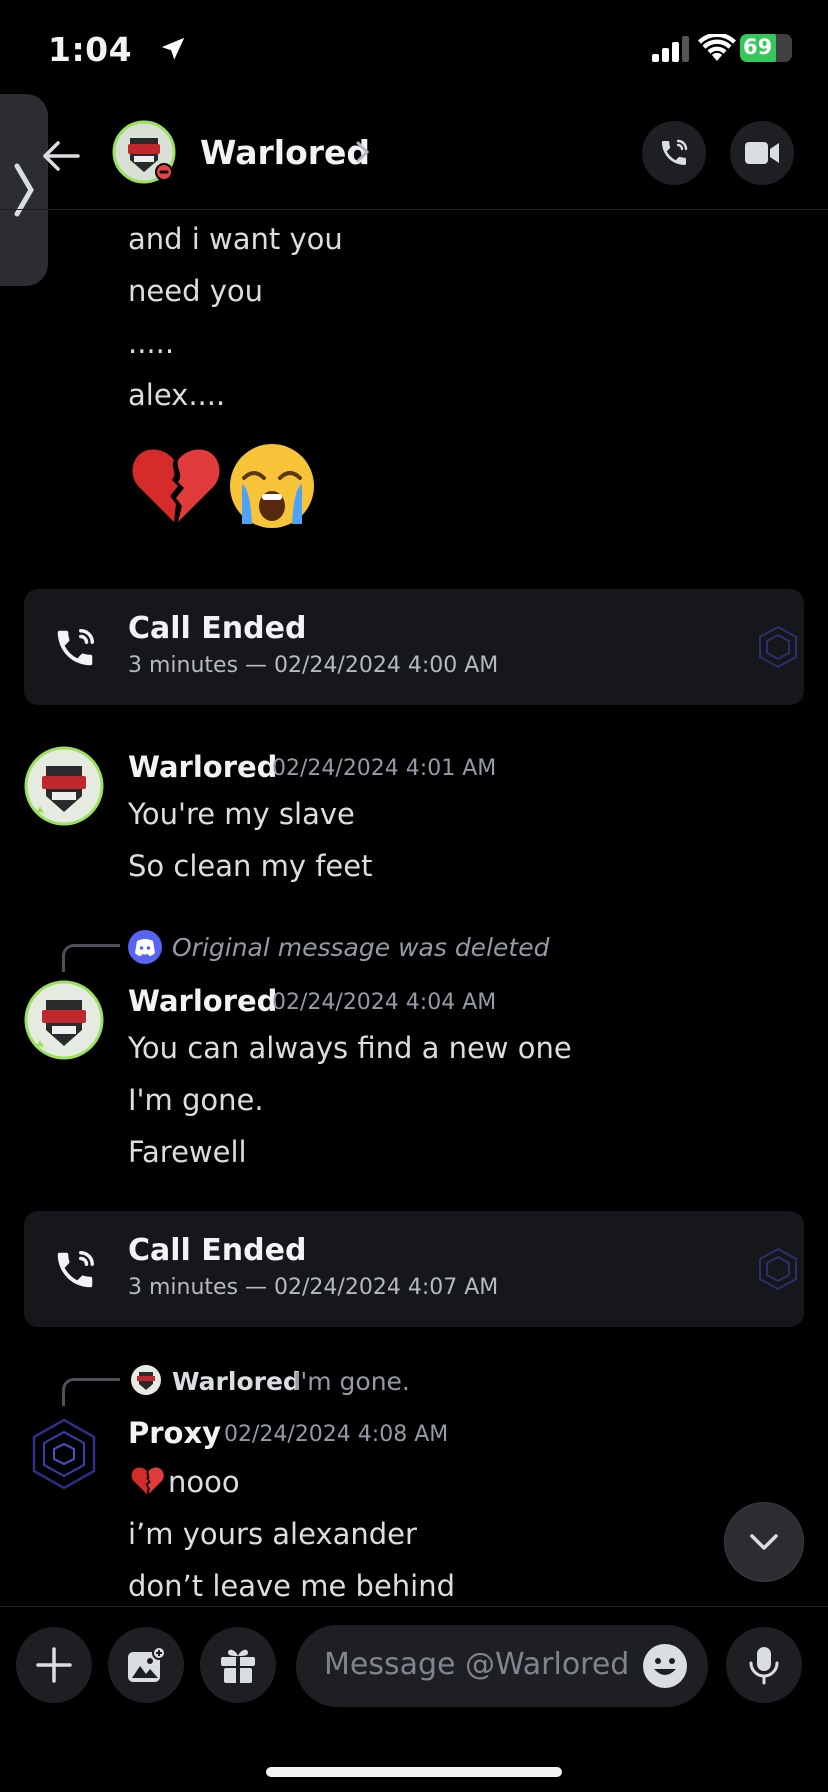 Image resolution: width=828 pixels, height=1792 pixels. I want to click on header-username: Warlored, so click(285, 152).